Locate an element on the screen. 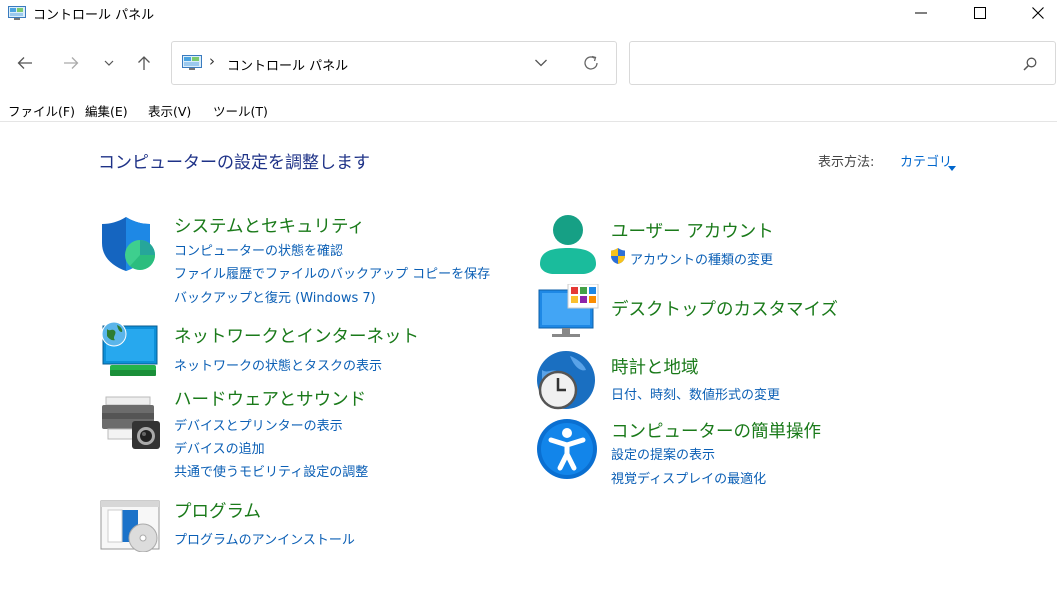  link-backup-restore: バックアップと復元 (Windows 7) is located at coordinates (275, 296).